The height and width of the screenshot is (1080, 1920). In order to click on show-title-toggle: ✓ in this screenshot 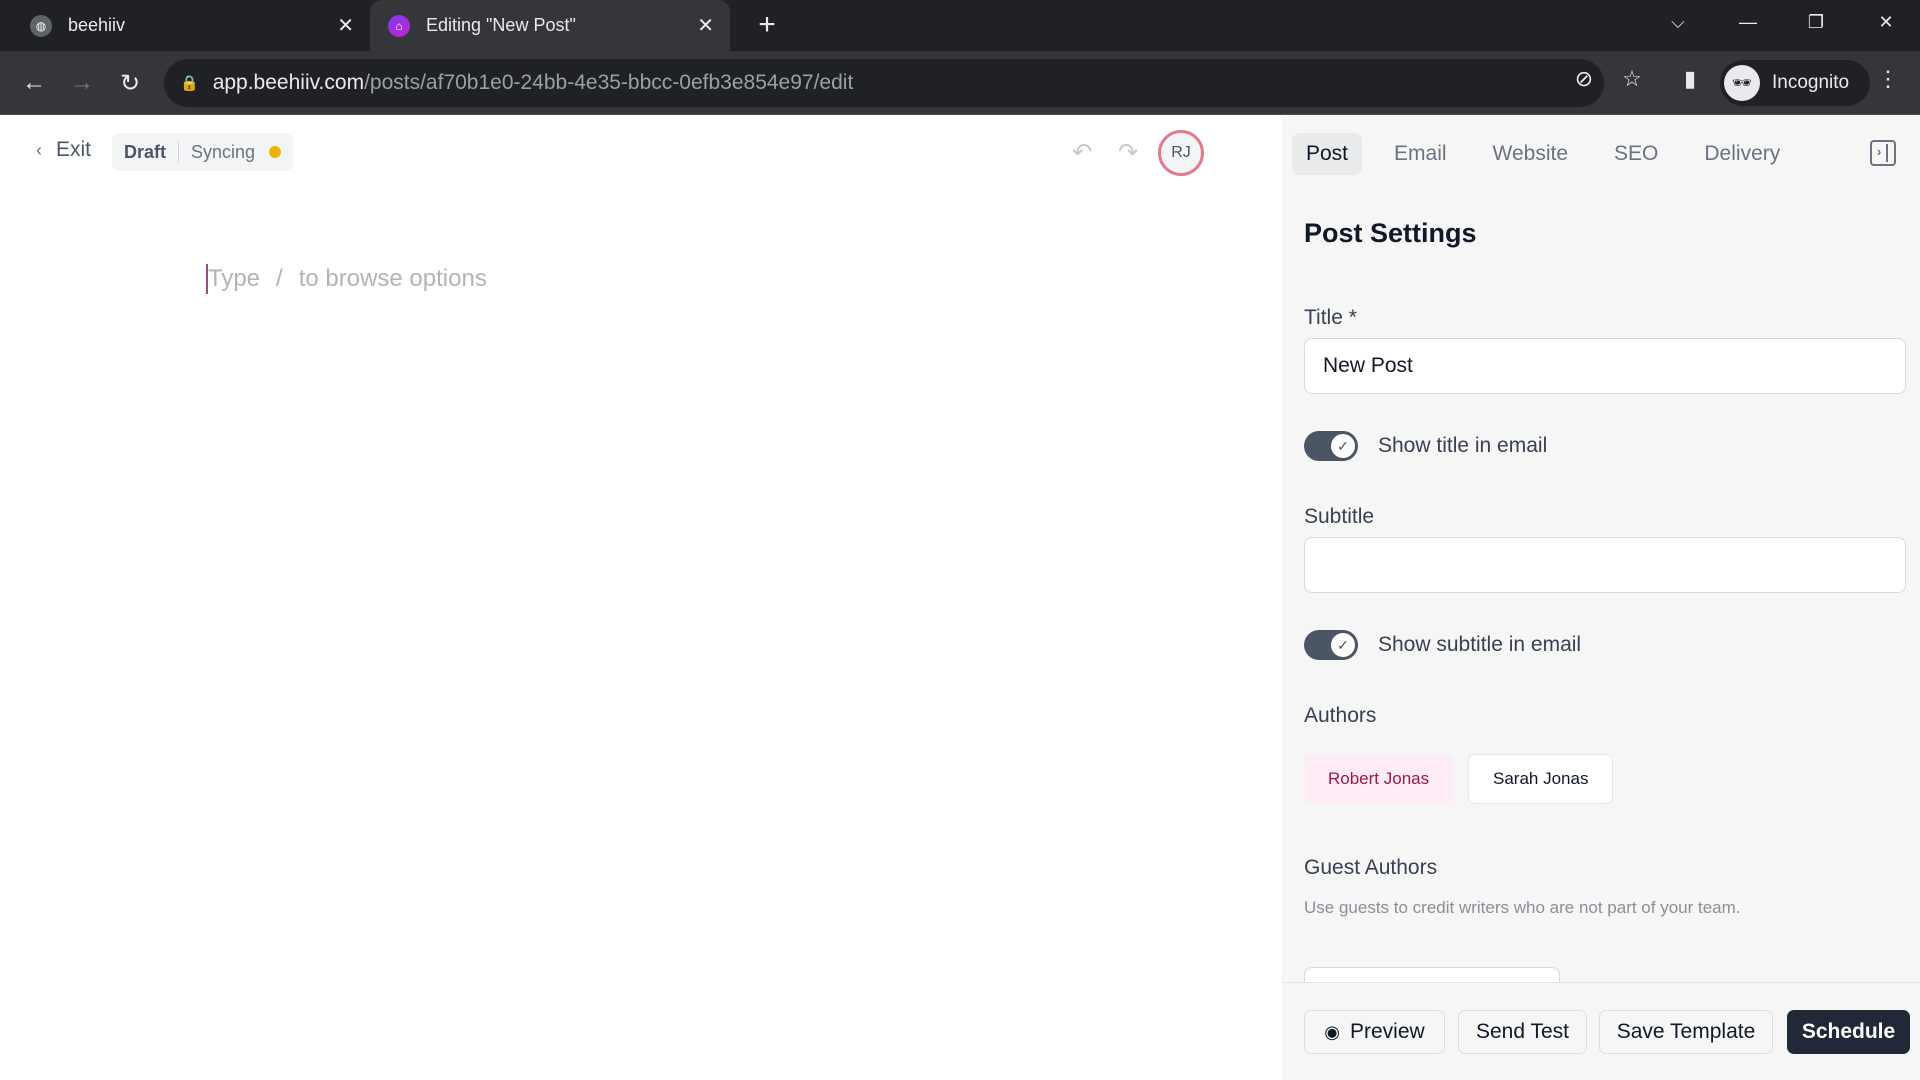, I will do `click(1331, 446)`.